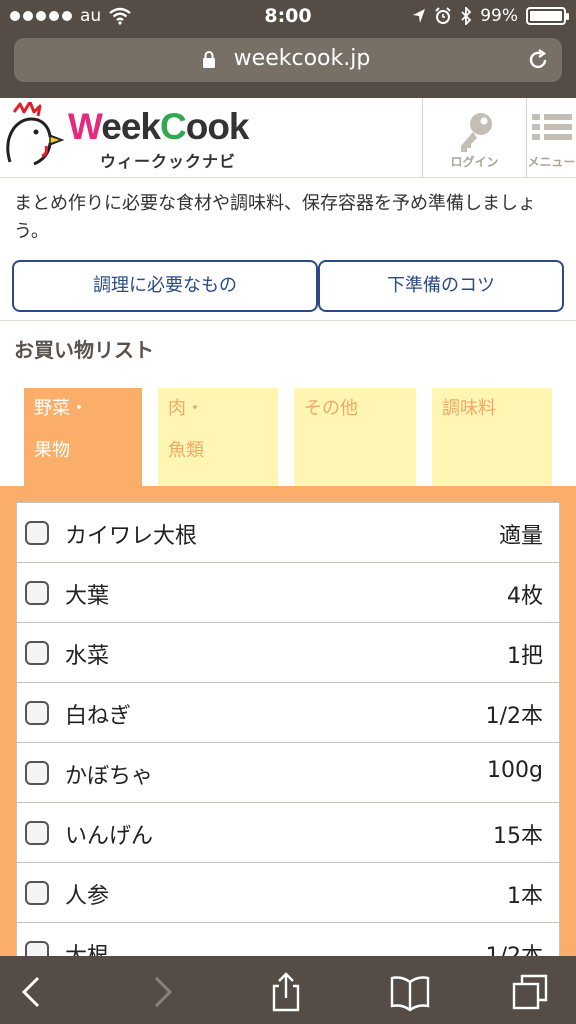  I want to click on tab-label-line2: 果物, so click(52, 450).